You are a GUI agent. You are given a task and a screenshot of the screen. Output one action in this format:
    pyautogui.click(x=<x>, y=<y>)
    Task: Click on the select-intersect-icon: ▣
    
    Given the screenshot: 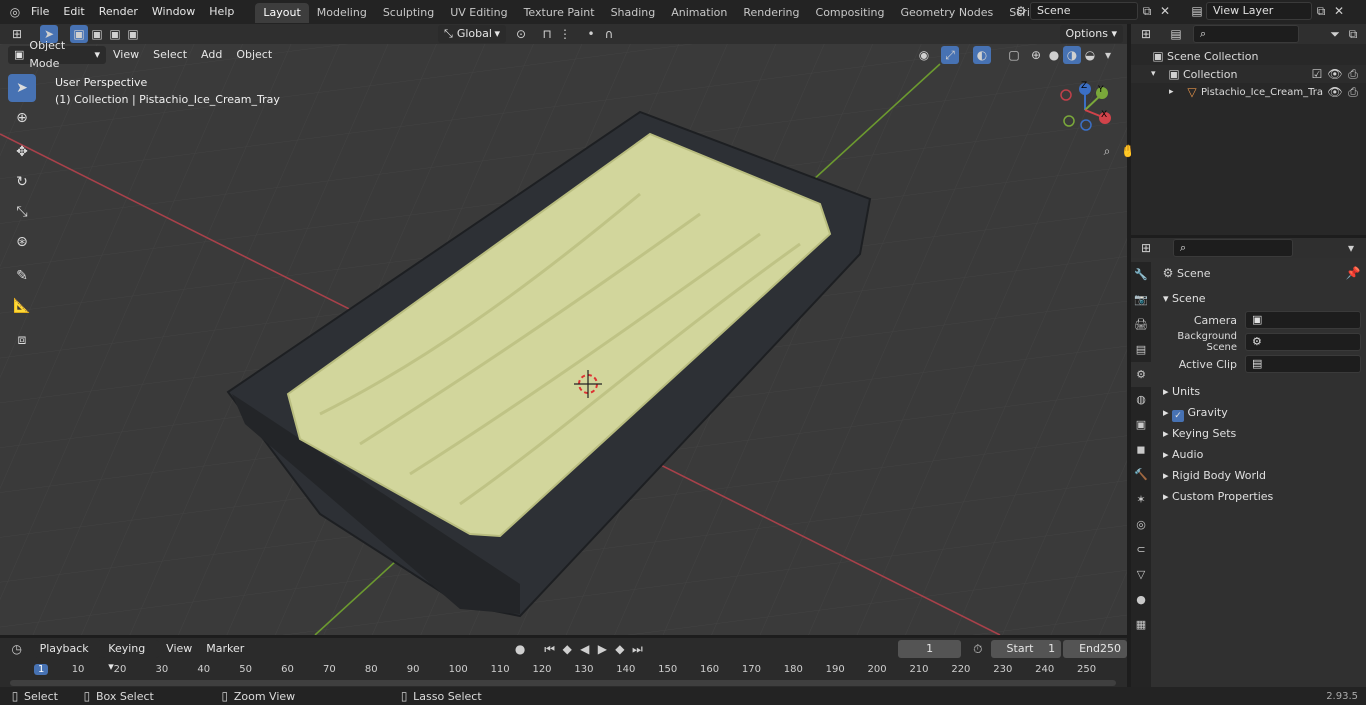 What is the action you would take?
    pyautogui.click(x=133, y=34)
    